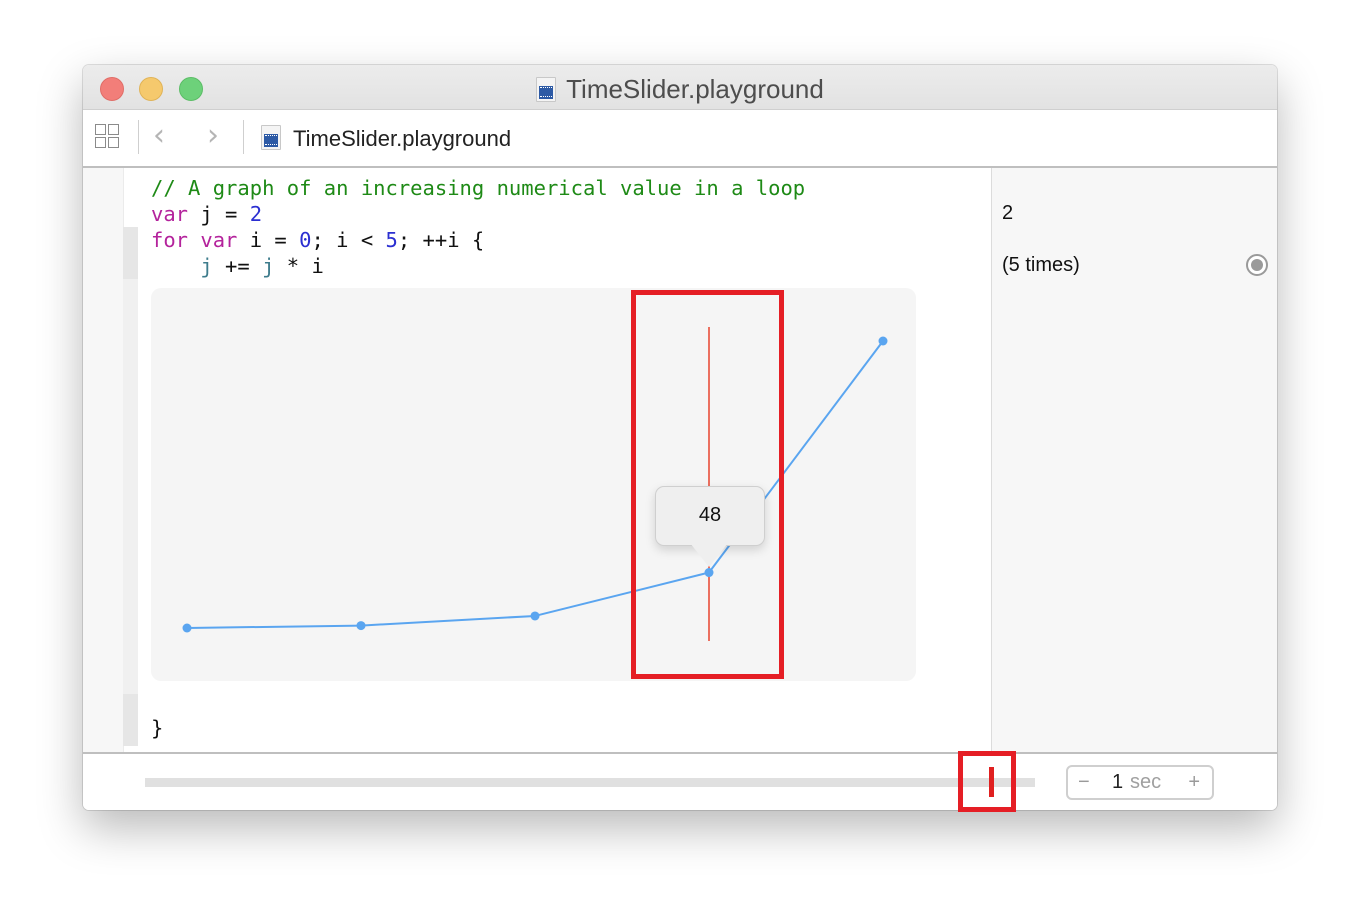 The width and height of the screenshot is (1360, 908). Describe the element at coordinates (256, 214) in the screenshot. I see `code-token-num: 2` at that location.